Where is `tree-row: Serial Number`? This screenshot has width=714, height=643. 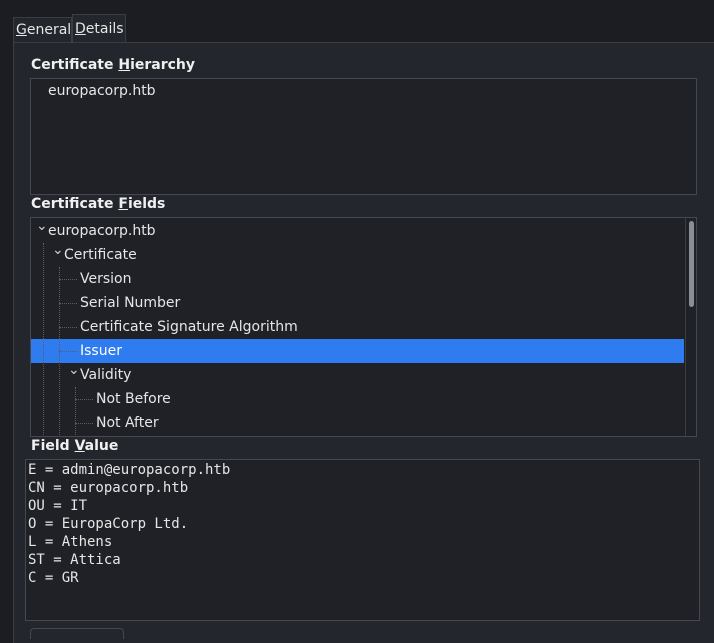 tree-row: Serial Number is located at coordinates (357, 303).